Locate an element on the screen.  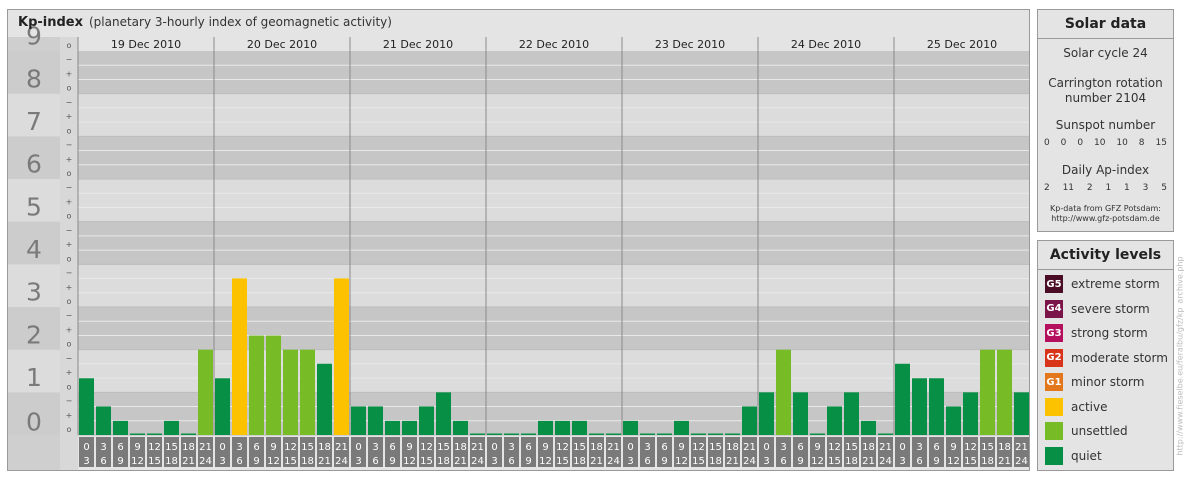
level-swatch: G5 is located at coordinates (1054, 284).